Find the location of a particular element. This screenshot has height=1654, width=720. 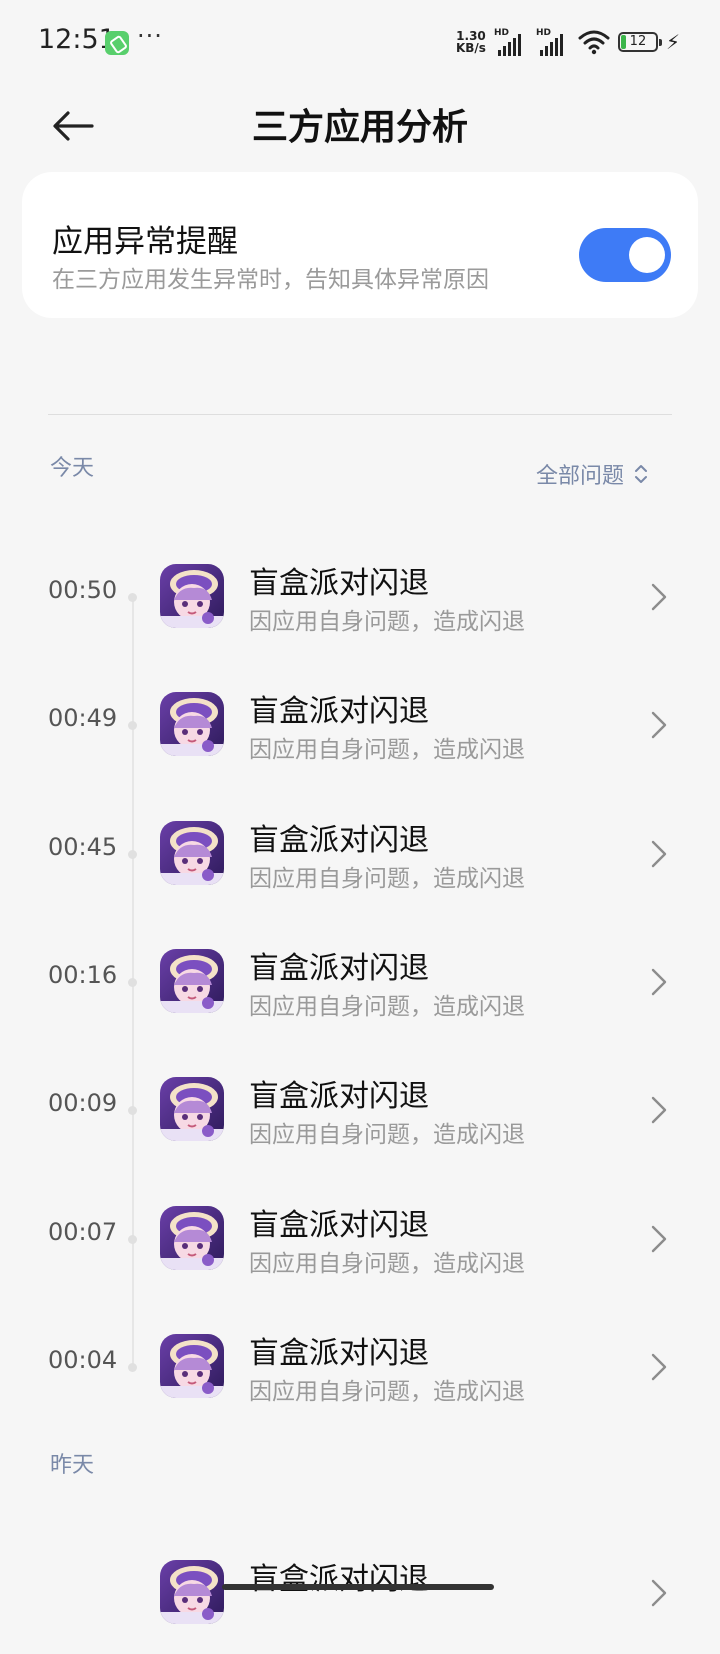

status-bar: 12:51 ··· 1.30 KB/s HD HD 12 ⚡ is located at coordinates (360, 43).